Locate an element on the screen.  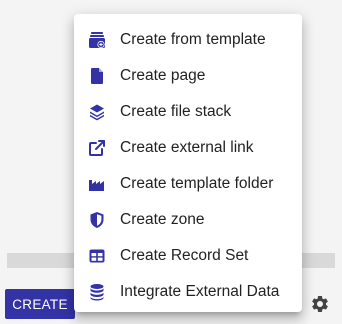
menu-item-create-zone: Create zone is located at coordinates (188, 220).